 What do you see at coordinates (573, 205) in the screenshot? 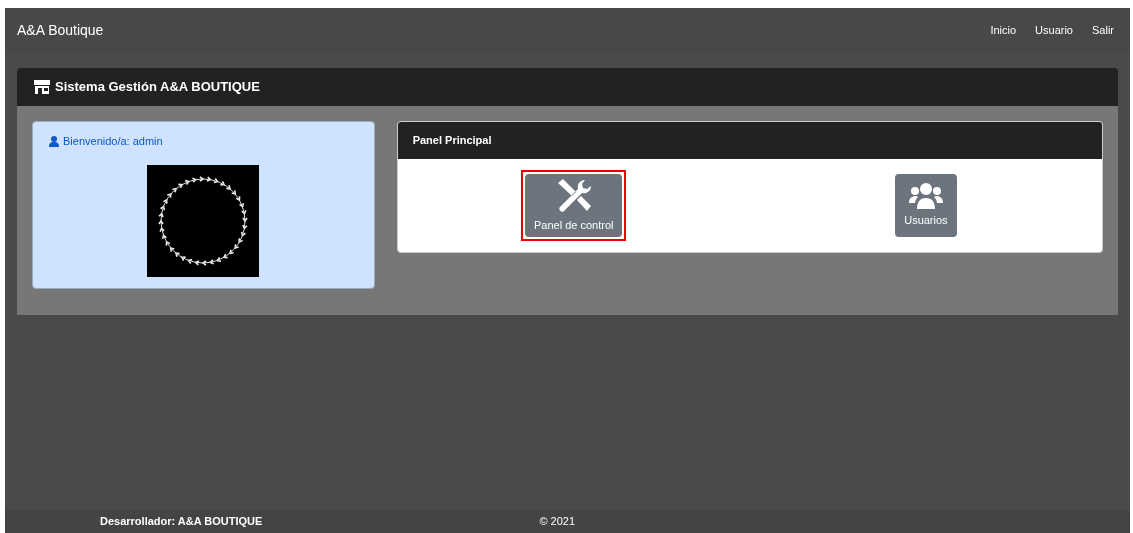
I see `menu-button: Panel de control` at bounding box center [573, 205].